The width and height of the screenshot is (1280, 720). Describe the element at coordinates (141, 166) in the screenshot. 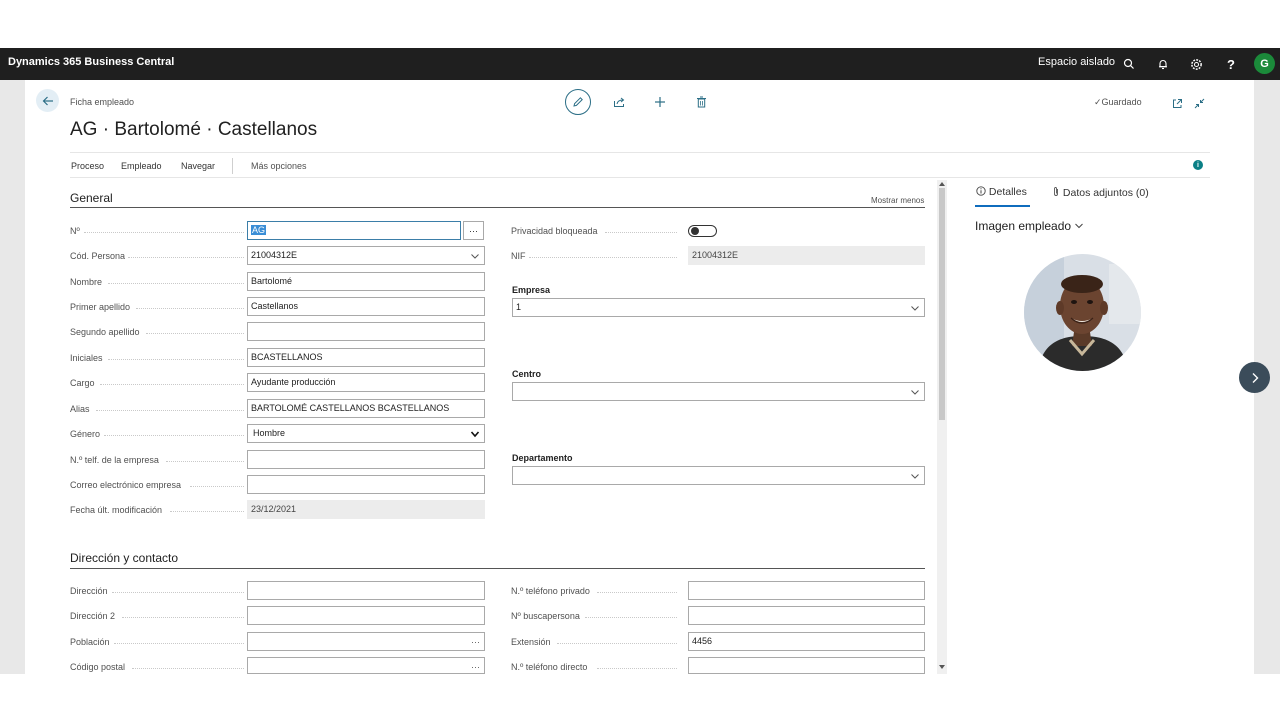

I see `menu-empleado: Empleado` at that location.